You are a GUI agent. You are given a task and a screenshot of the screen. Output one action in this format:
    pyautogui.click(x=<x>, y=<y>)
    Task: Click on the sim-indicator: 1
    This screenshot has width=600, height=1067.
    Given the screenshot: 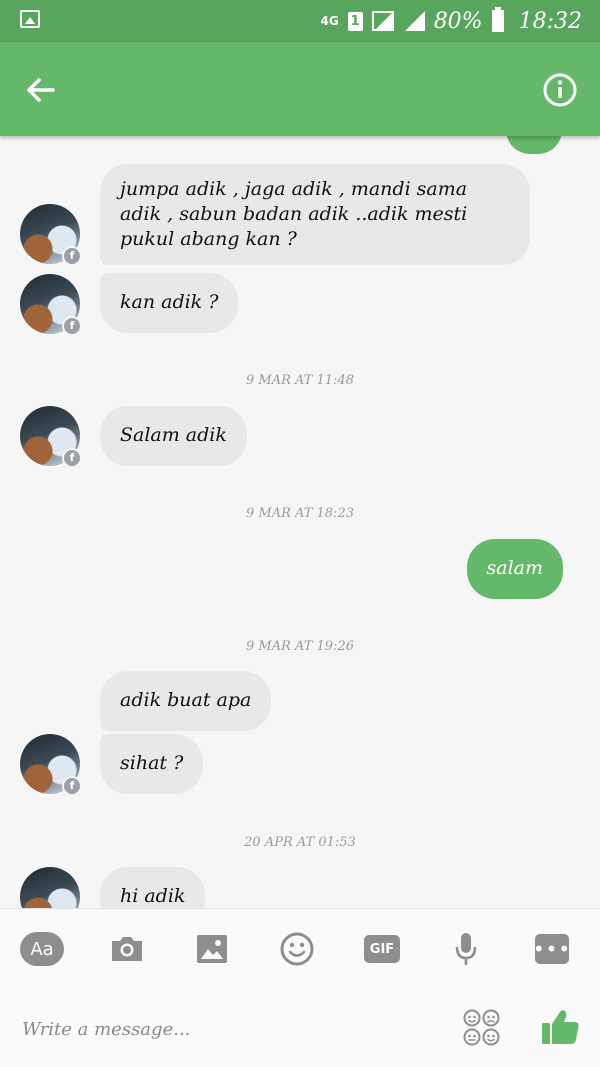 What is the action you would take?
    pyautogui.click(x=355, y=21)
    